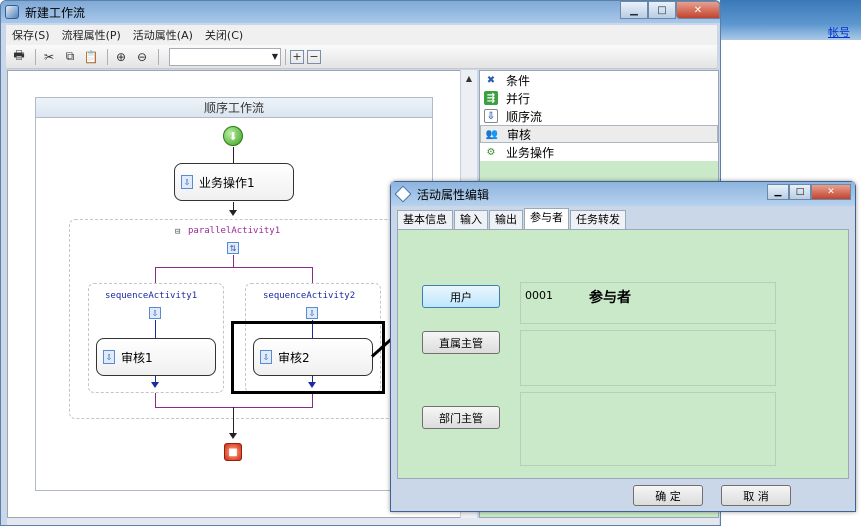  What do you see at coordinates (361, 57) in the screenshot?
I see `toolbar: 🖶 ✂ ⧉ 📋 ⊕ ⊖ ▼ + −` at bounding box center [361, 57].